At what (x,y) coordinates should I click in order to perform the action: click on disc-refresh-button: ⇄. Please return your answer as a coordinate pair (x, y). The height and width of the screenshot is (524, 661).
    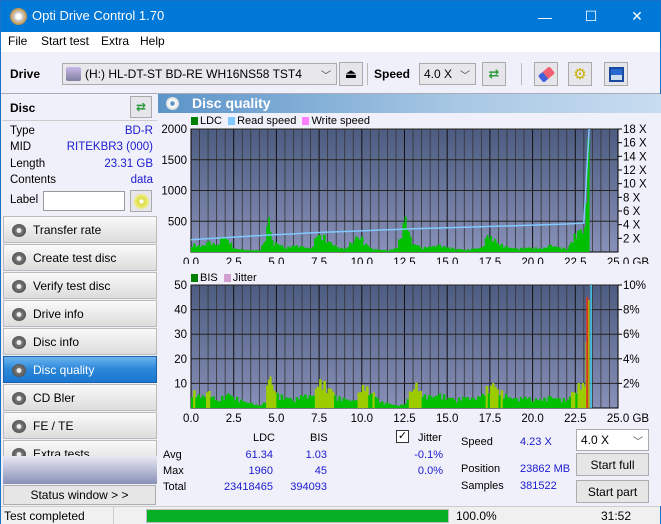
    Looking at the image, I should click on (141, 107).